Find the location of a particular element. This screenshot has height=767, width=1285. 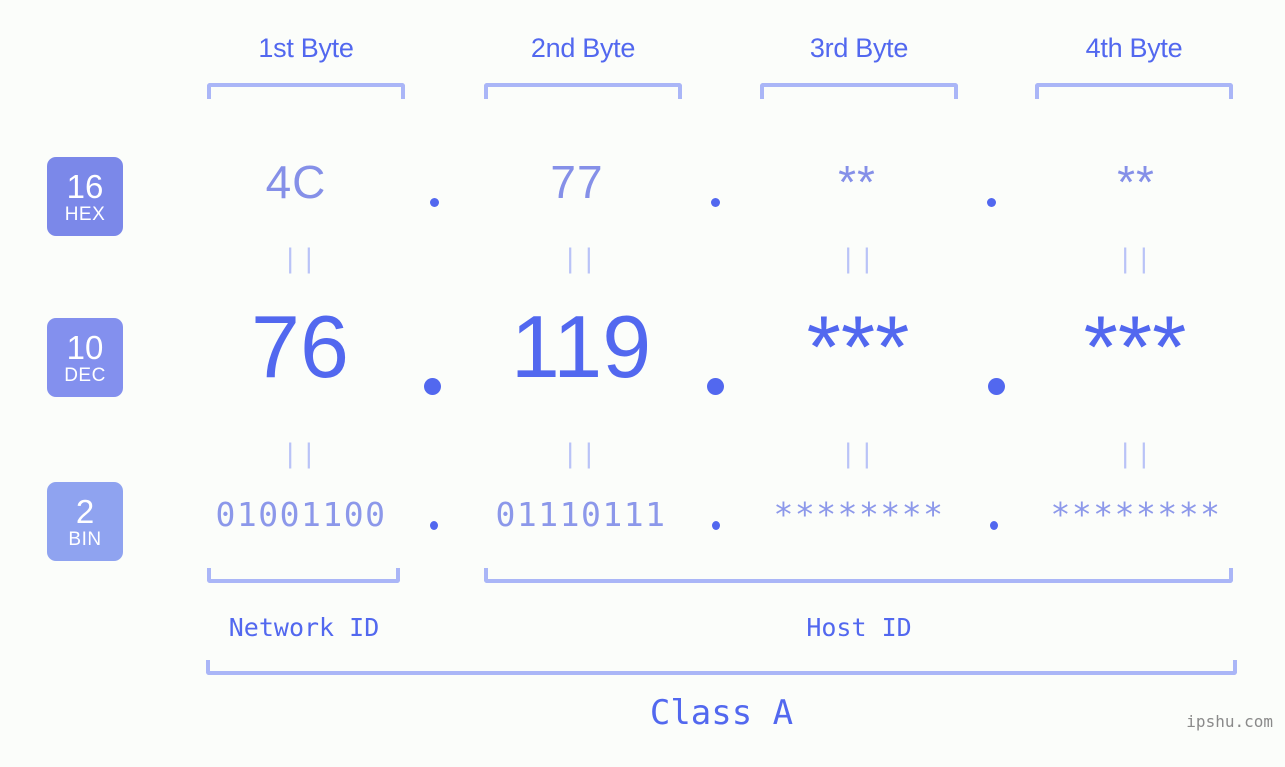

base-badge-bin: 2 BIN is located at coordinates (85, 521).